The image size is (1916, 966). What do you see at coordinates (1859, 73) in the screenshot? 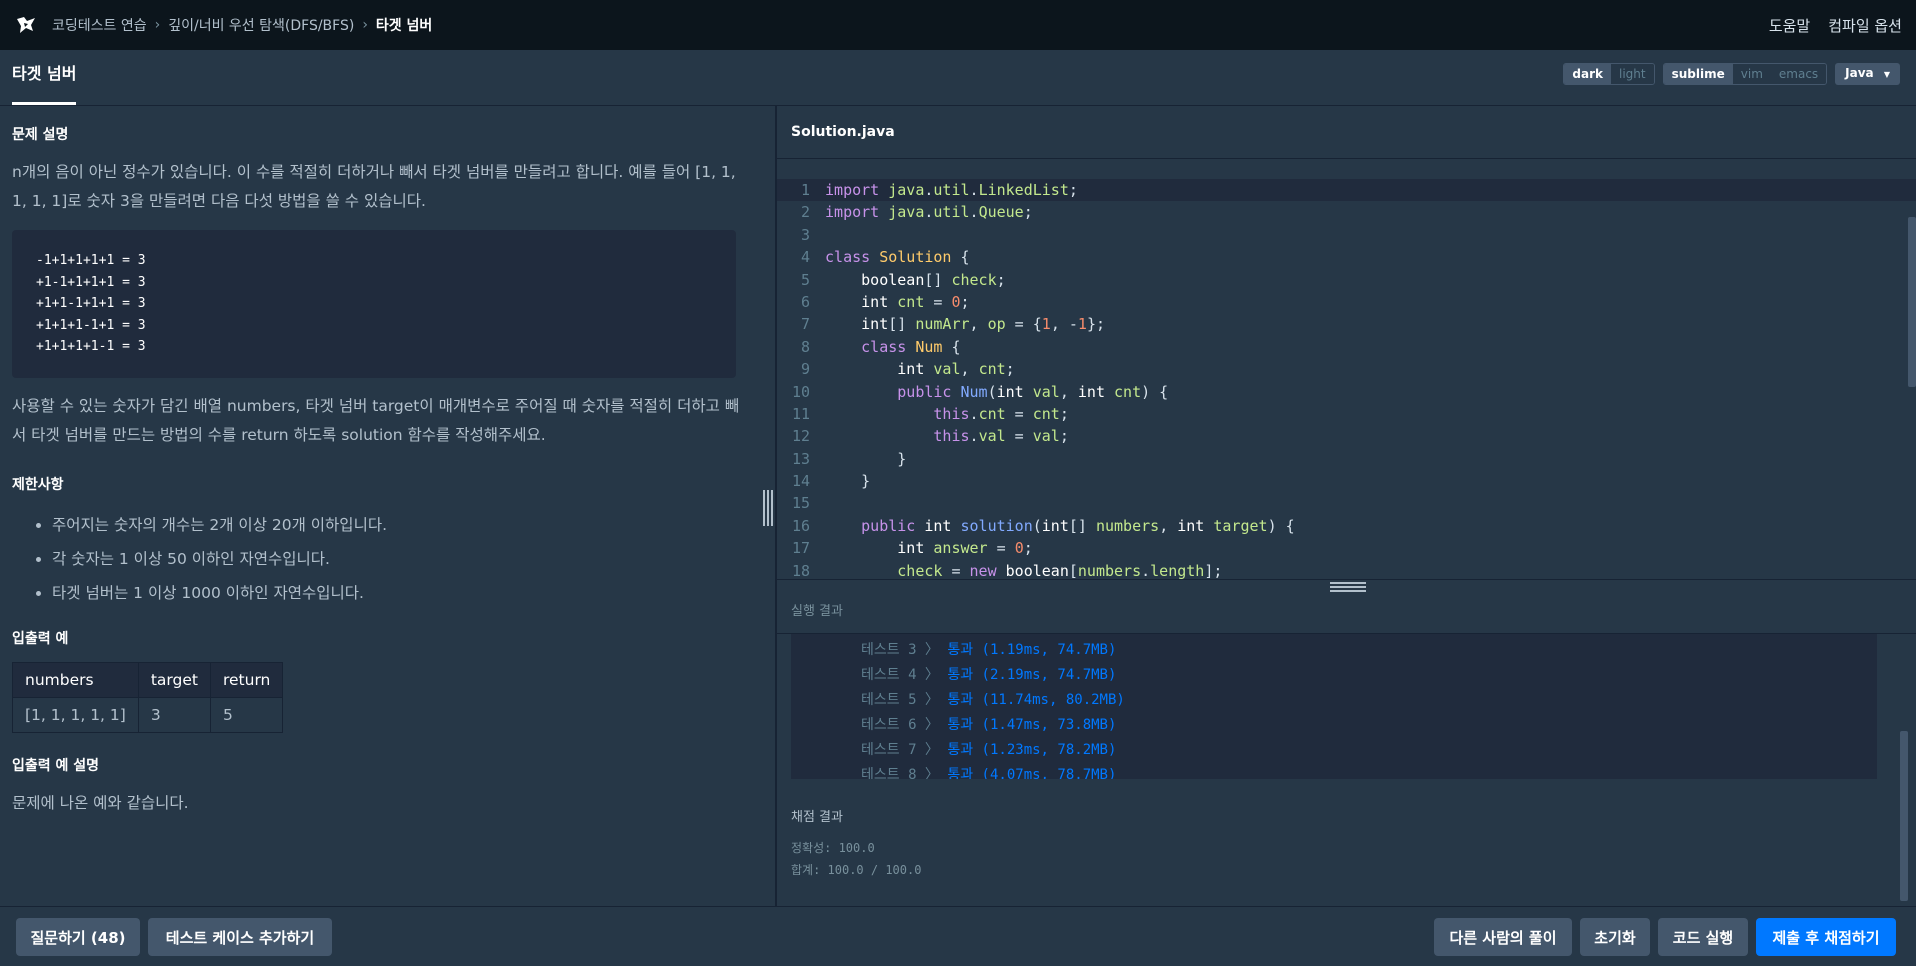
I see `language-selected: Java` at bounding box center [1859, 73].